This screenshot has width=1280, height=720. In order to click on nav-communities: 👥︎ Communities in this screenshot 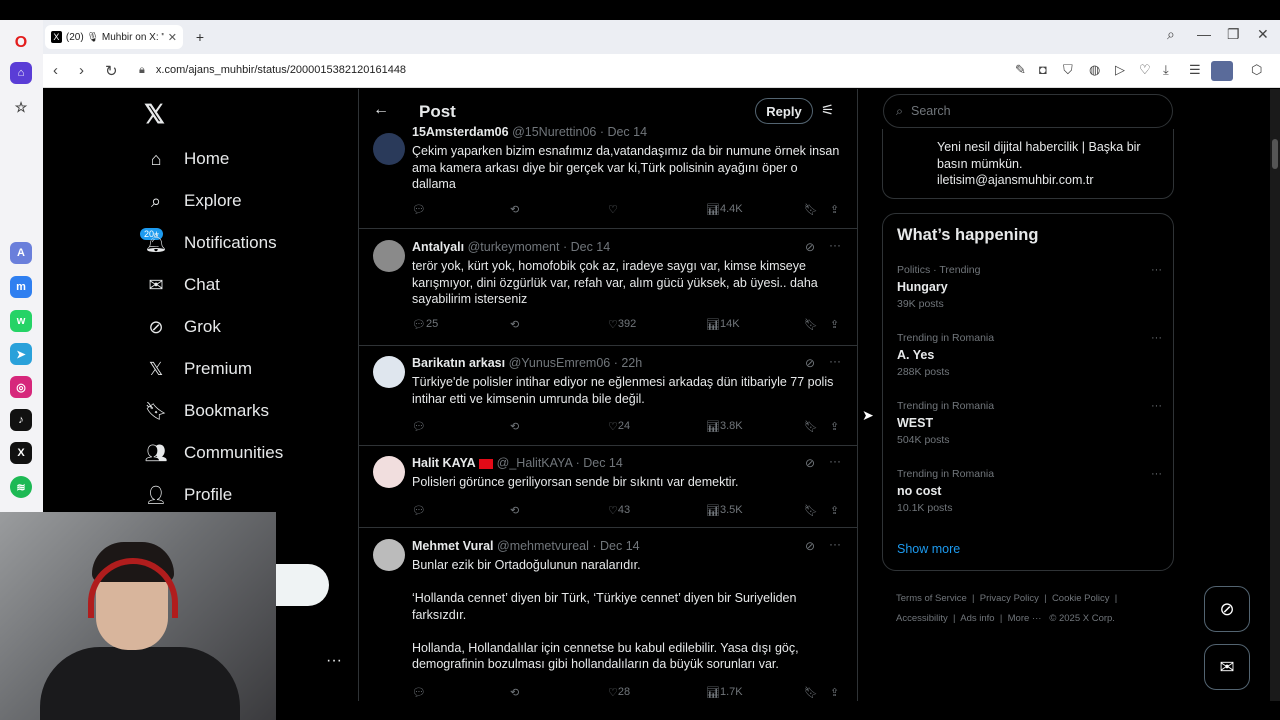, I will do `click(214, 453)`.